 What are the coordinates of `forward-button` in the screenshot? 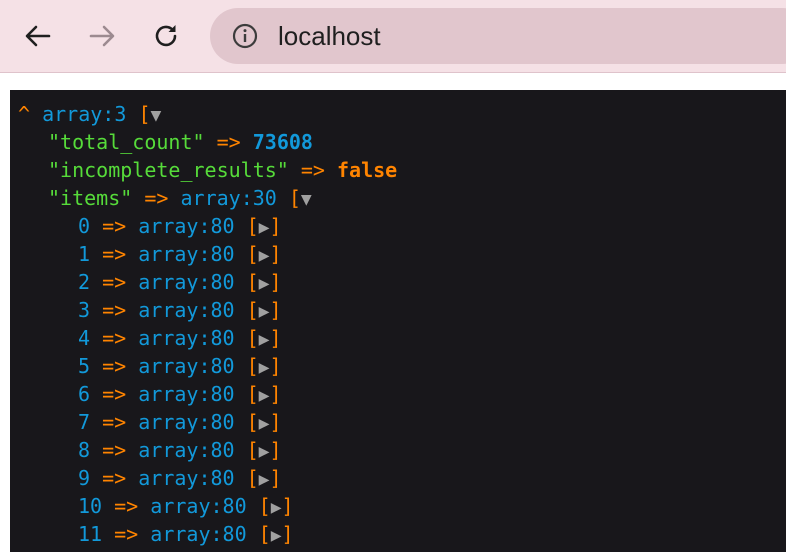 It's located at (102, 36).